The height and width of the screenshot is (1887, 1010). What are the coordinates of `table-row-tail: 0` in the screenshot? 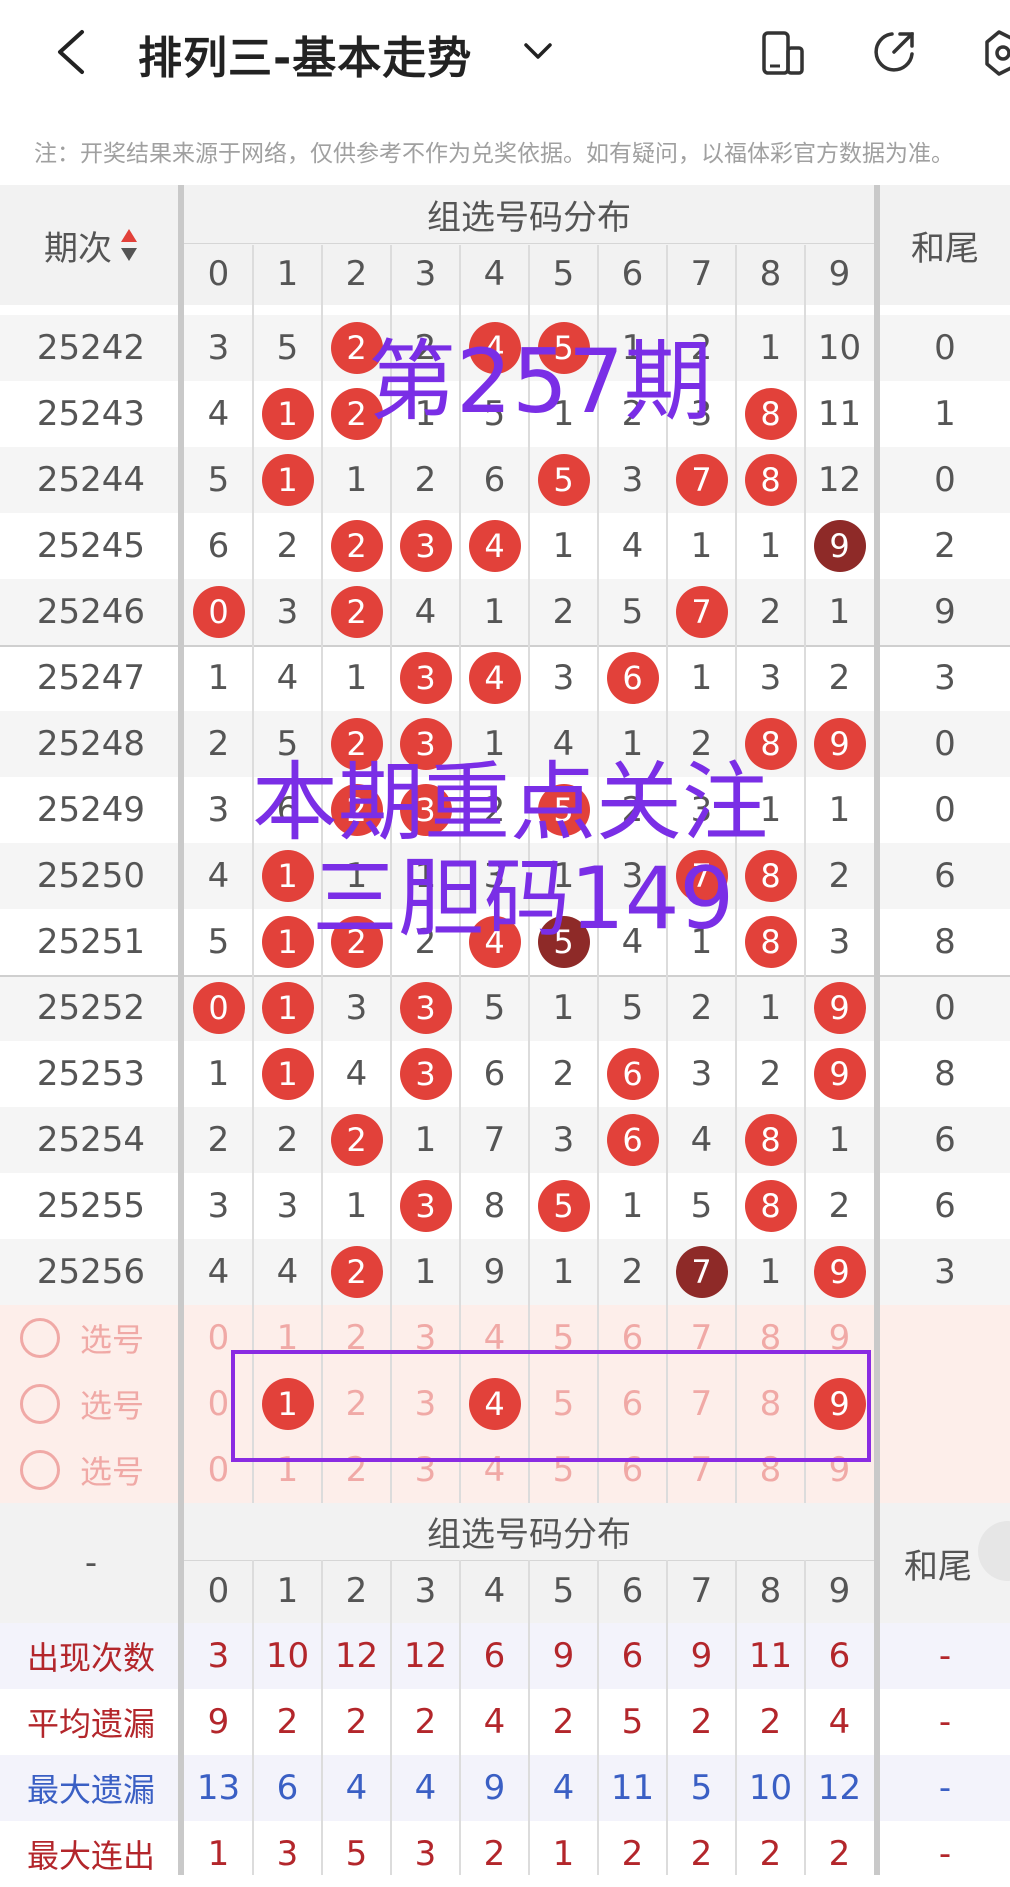 It's located at (945, 348).